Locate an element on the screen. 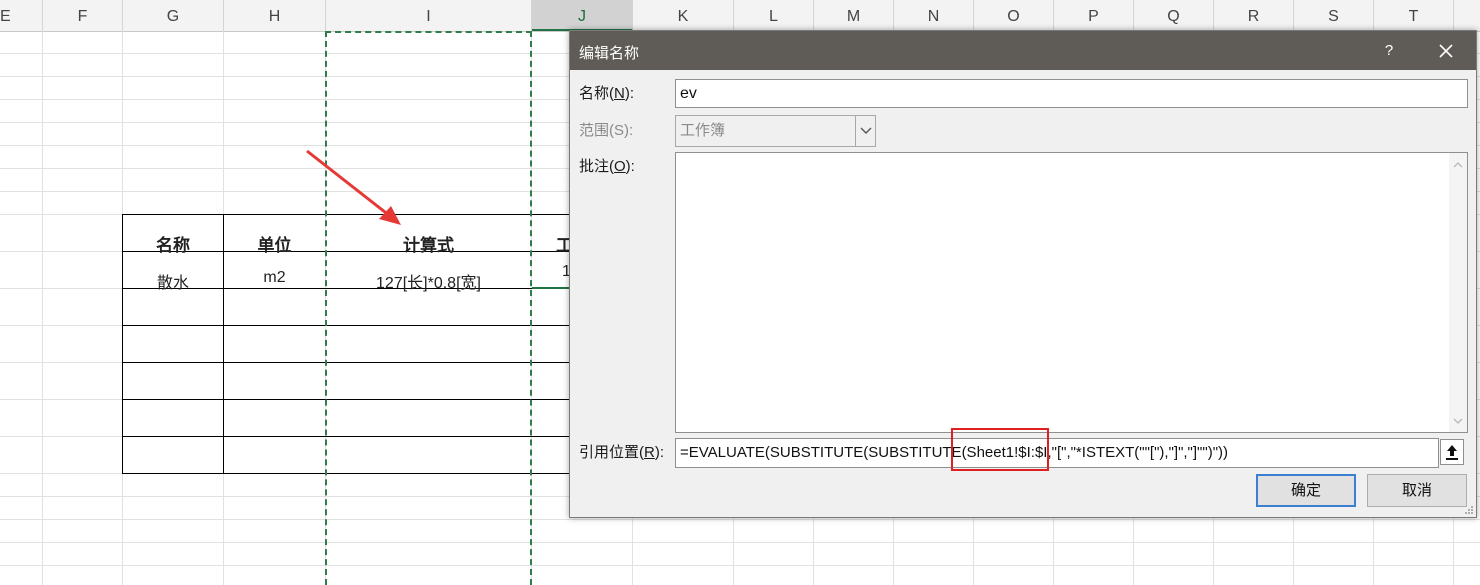  help-button: ? is located at coordinates (1389, 51).